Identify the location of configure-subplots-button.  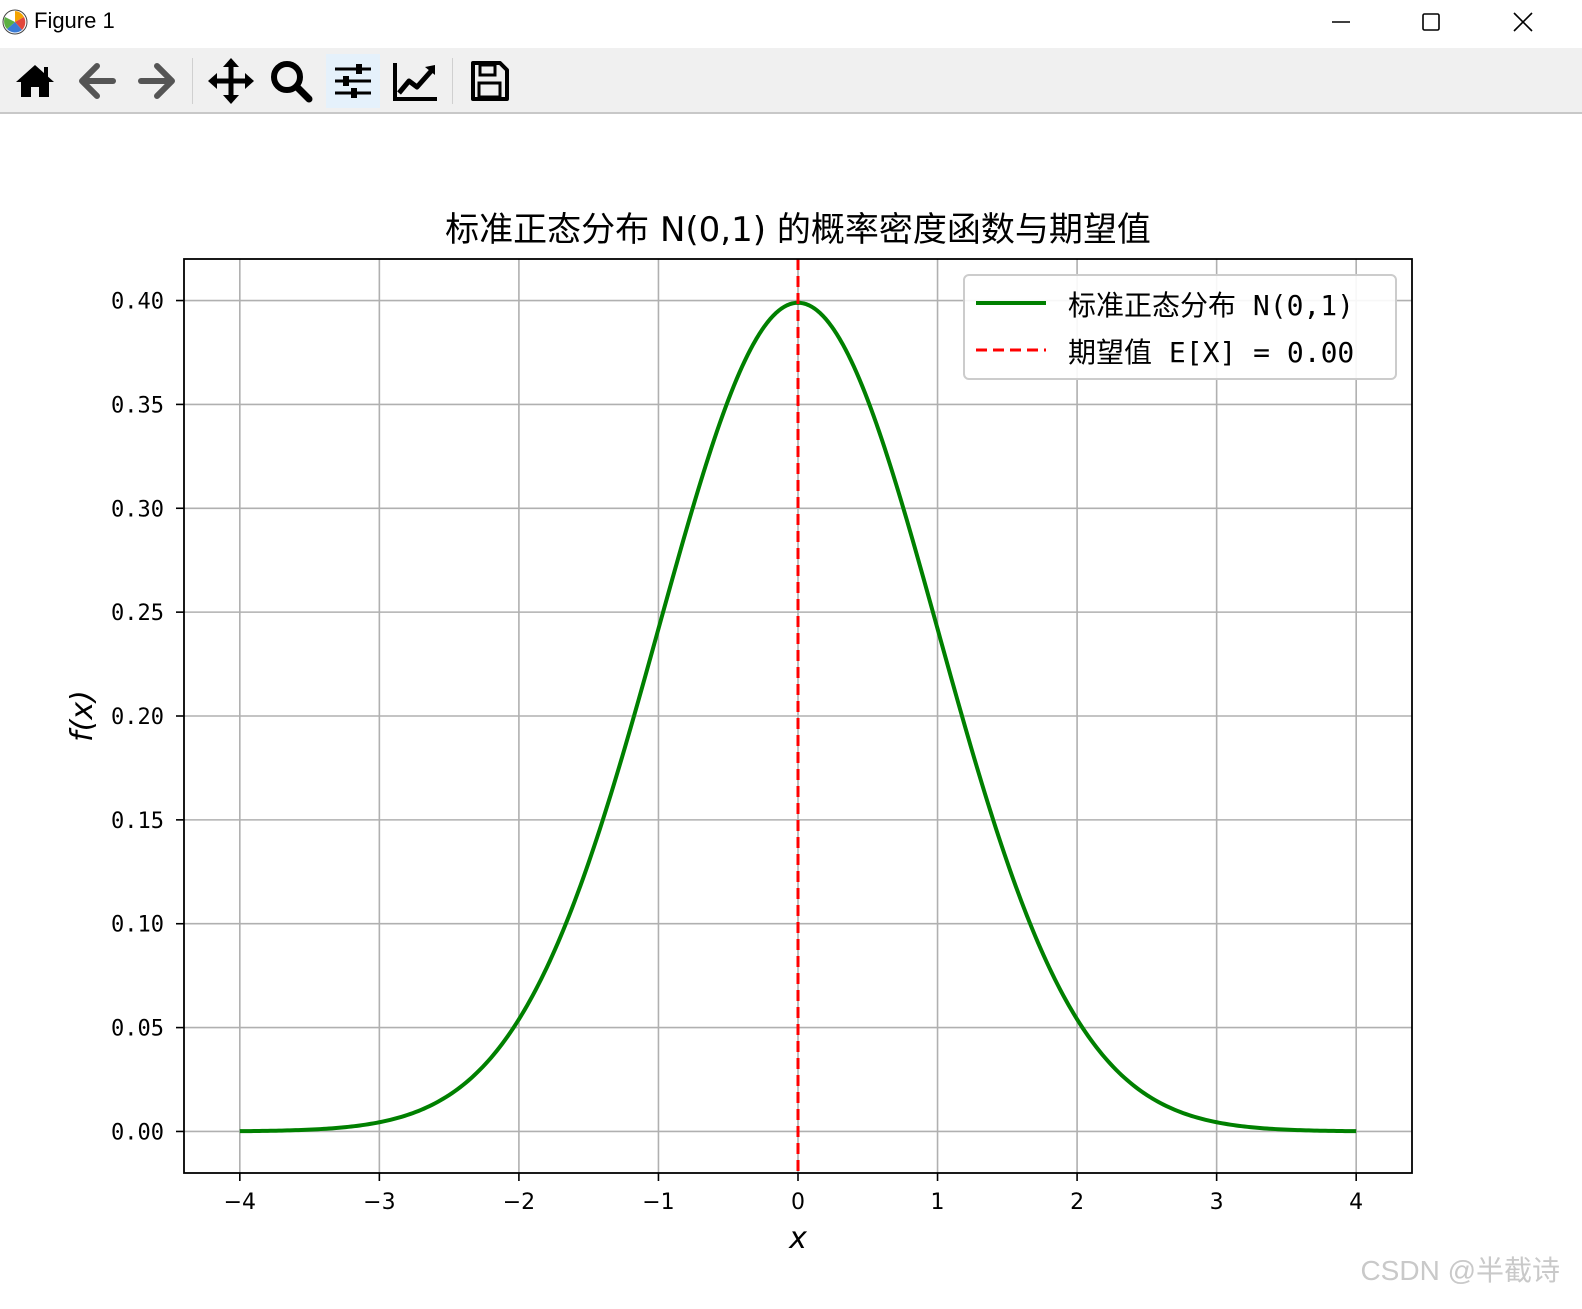
(353, 81).